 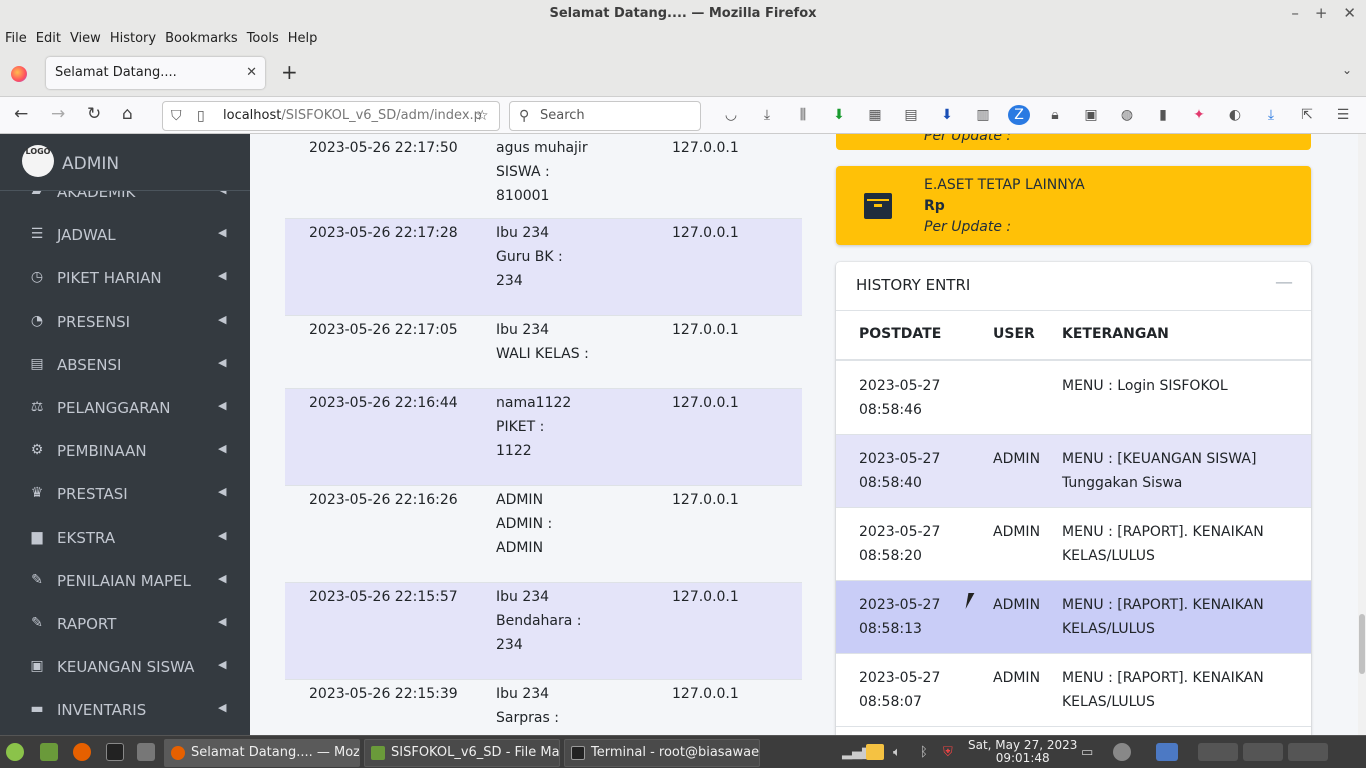 What do you see at coordinates (125, 452) in the screenshot?
I see `sidebar-item-pembinaan: ⚙ PEMBINAAN ◀` at bounding box center [125, 452].